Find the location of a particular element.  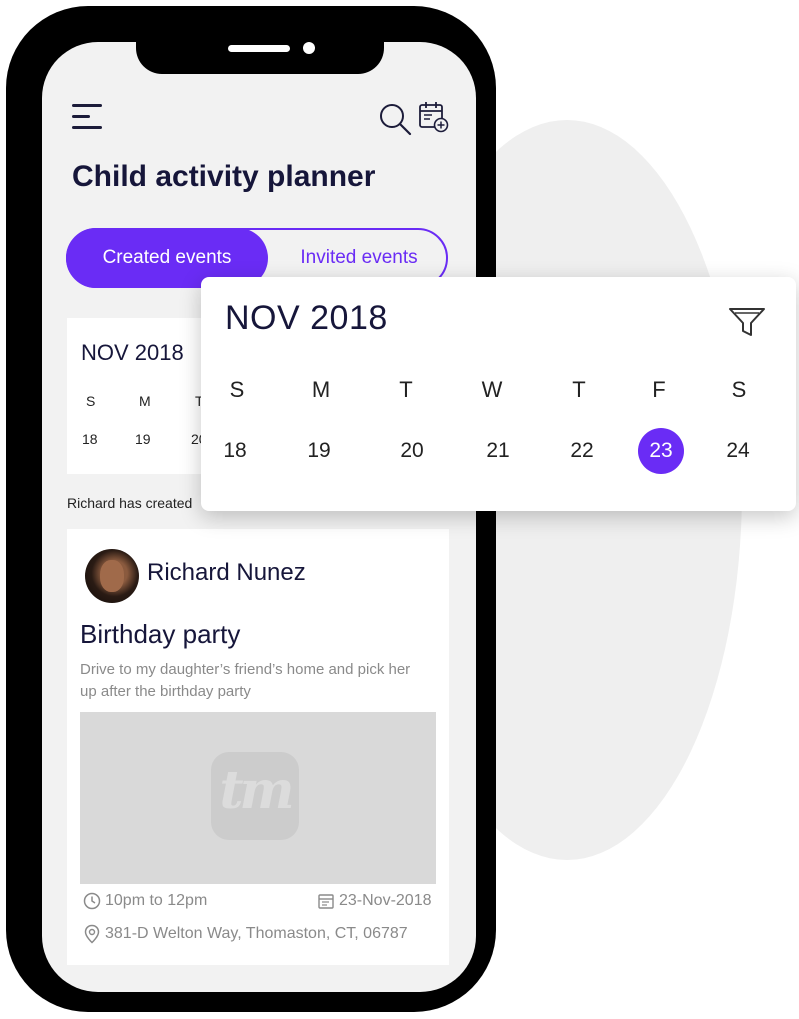

event-image-placeholder: tm is located at coordinates (258, 798).